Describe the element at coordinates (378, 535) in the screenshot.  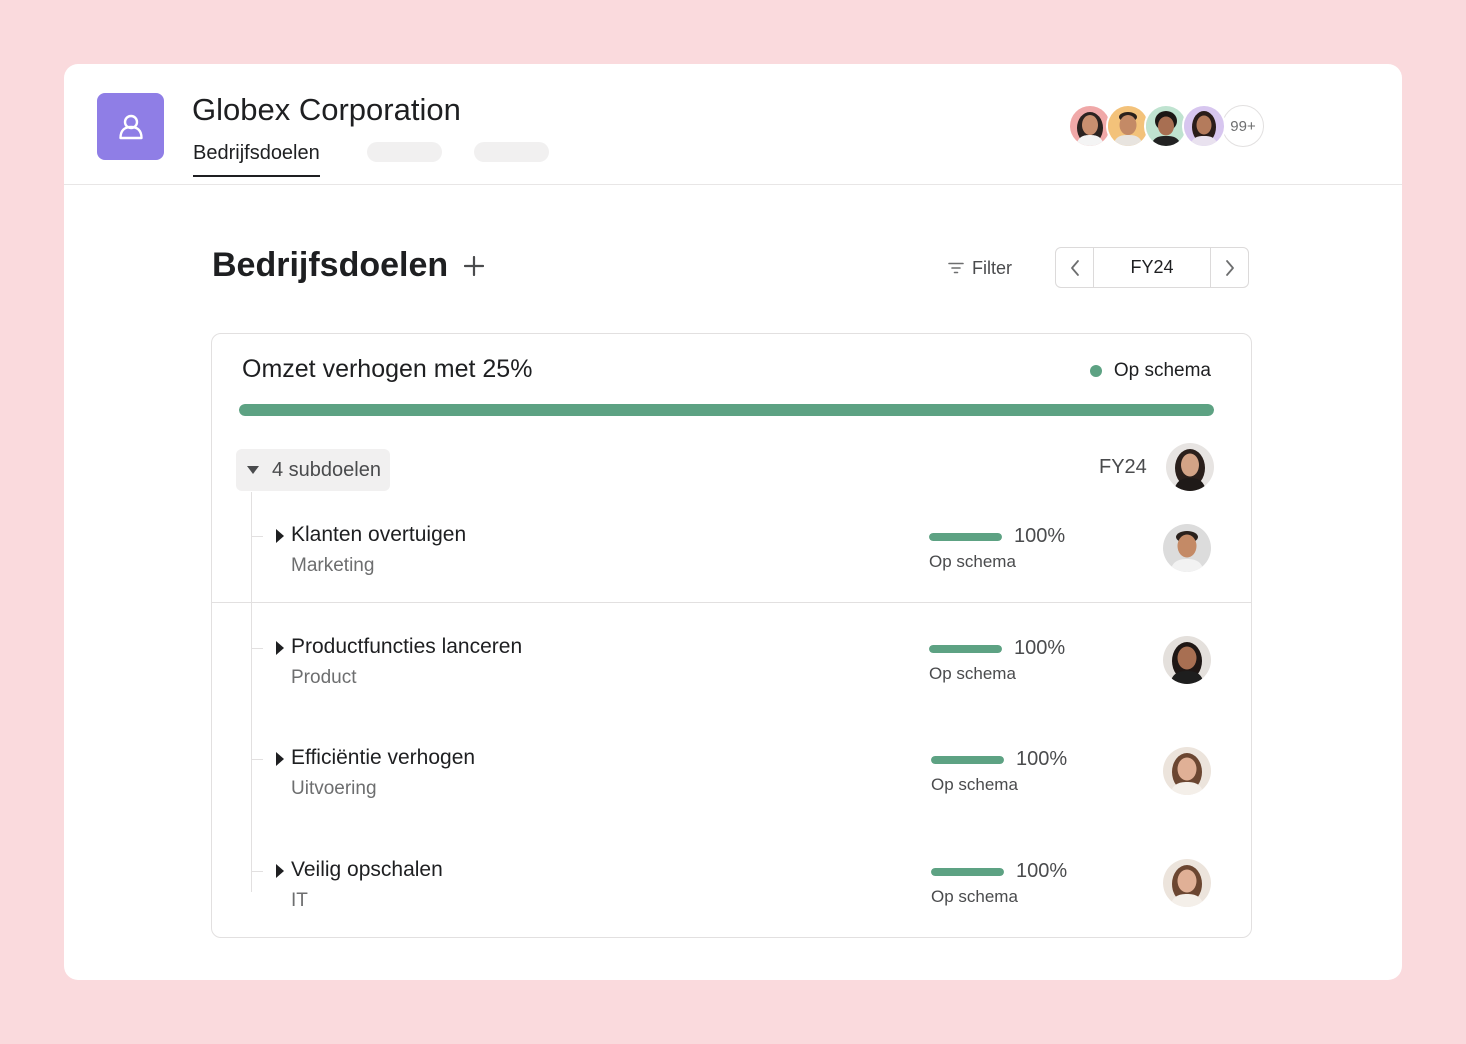
I see `subgoal-name: Klanten overtuigen` at that location.